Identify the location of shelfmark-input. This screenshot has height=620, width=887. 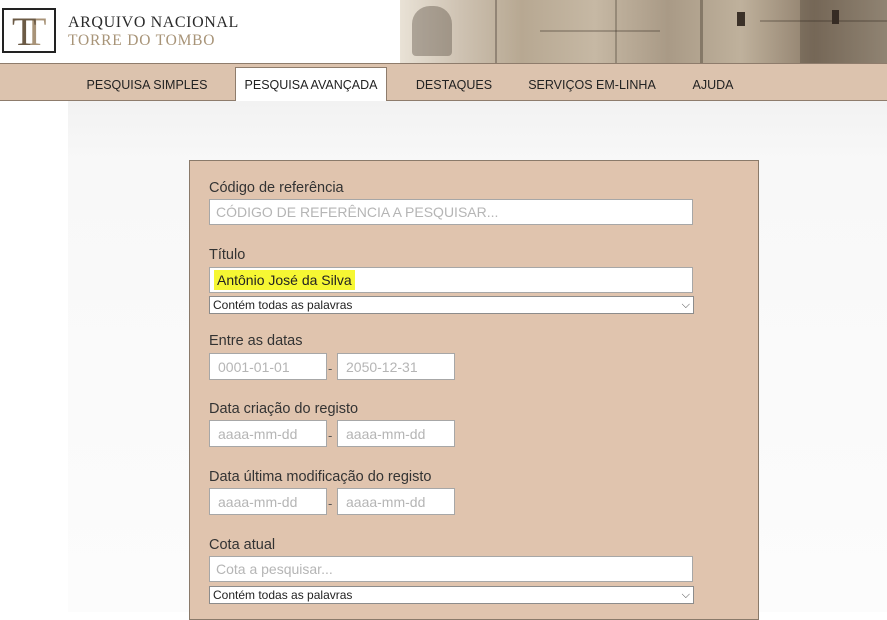
(451, 569).